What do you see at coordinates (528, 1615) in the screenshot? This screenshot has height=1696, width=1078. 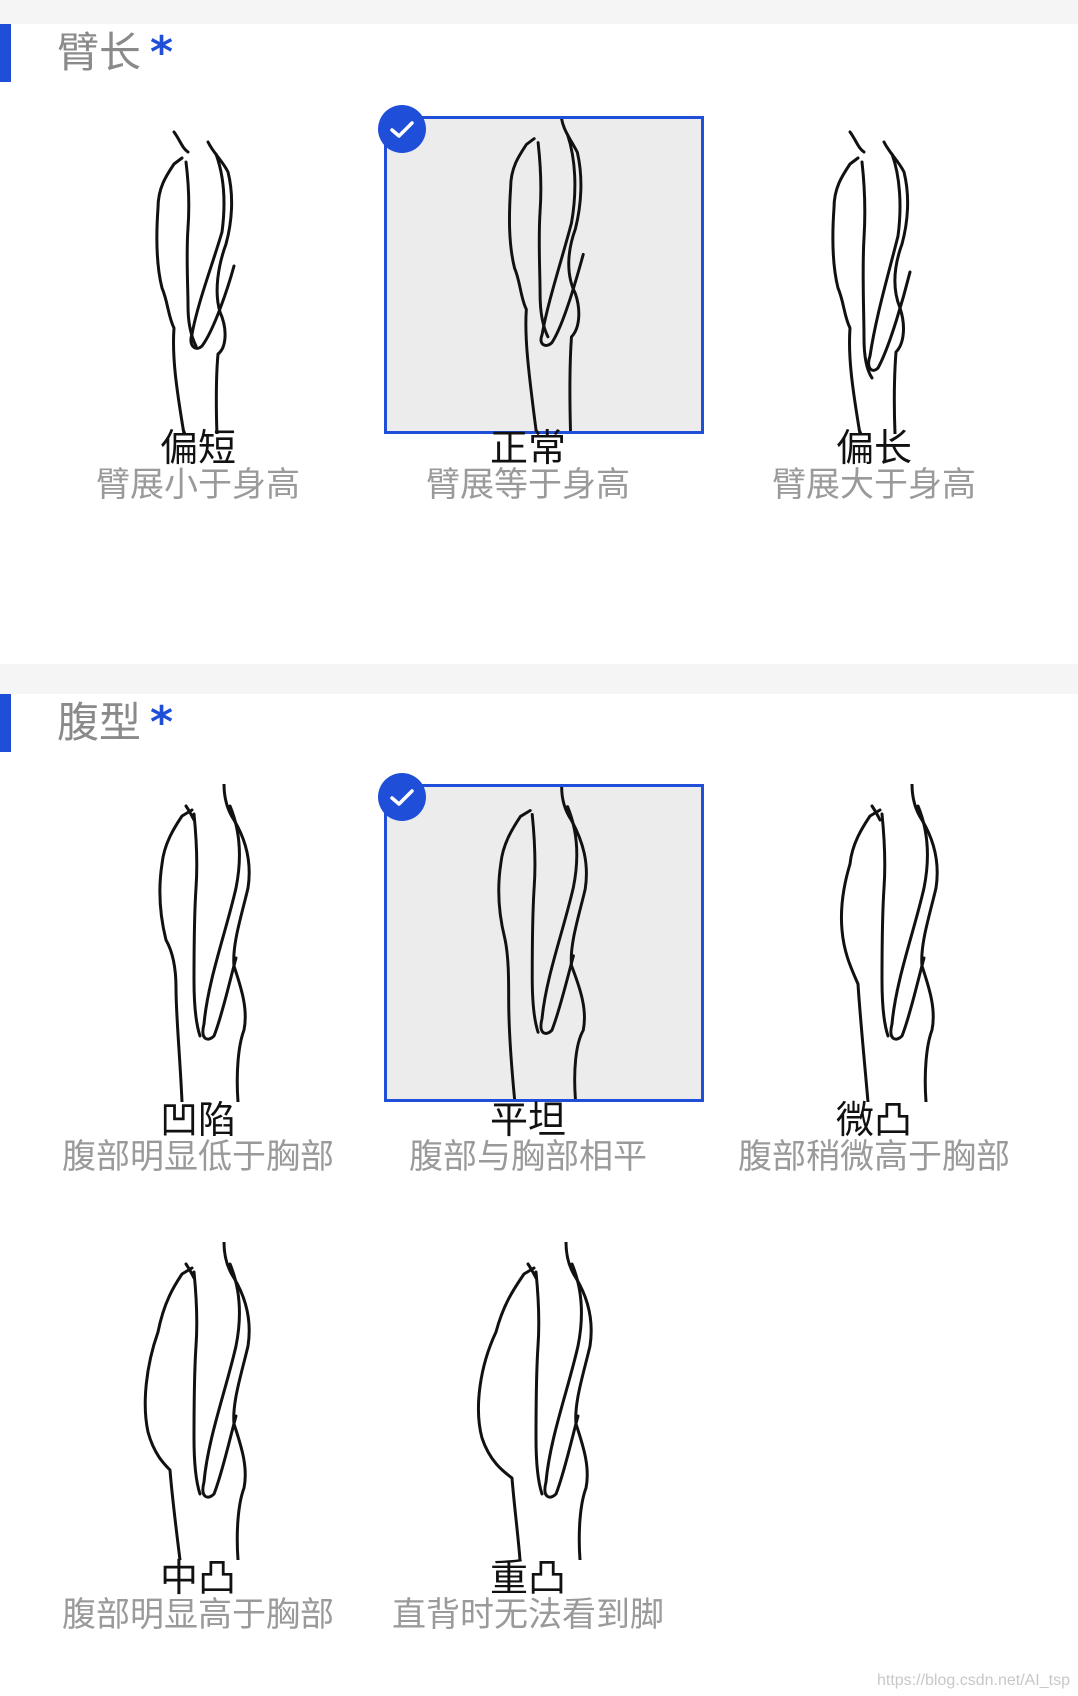 I see `option-desc: 直背时无法看到脚` at bounding box center [528, 1615].